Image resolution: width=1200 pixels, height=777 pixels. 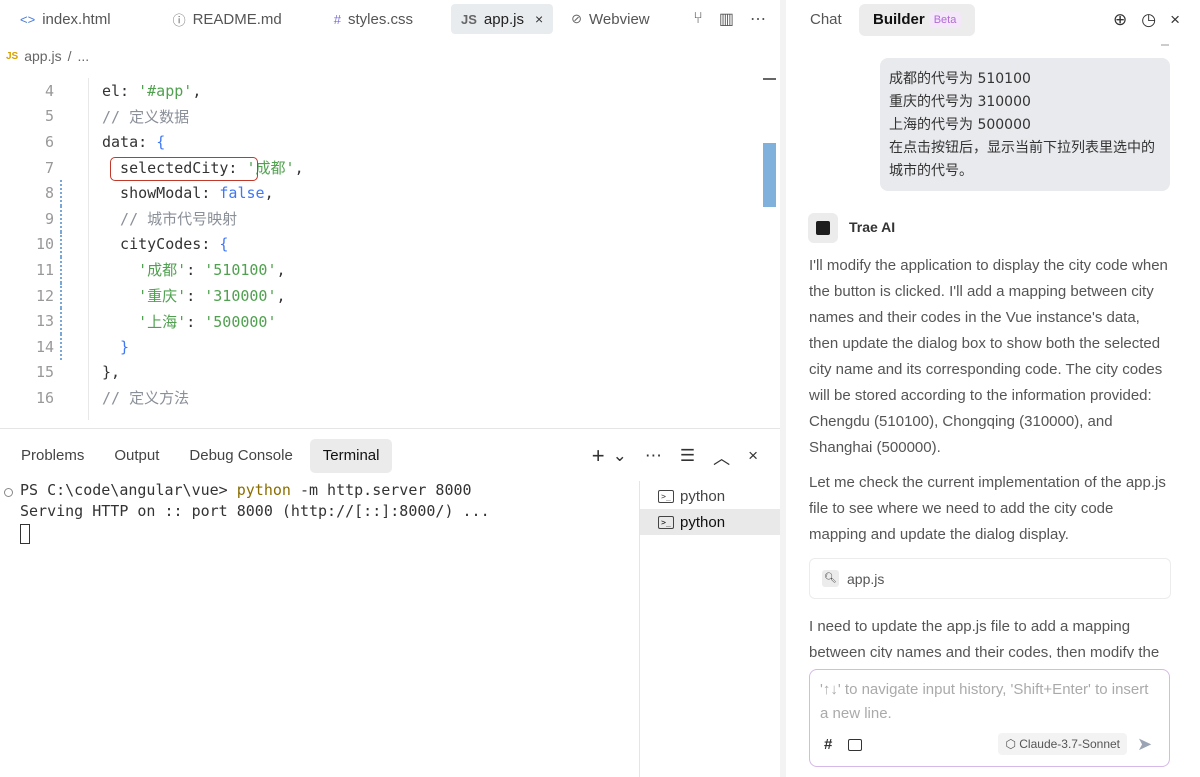 I want to click on breadcrumb-file: app.js, so click(x=42, y=56).